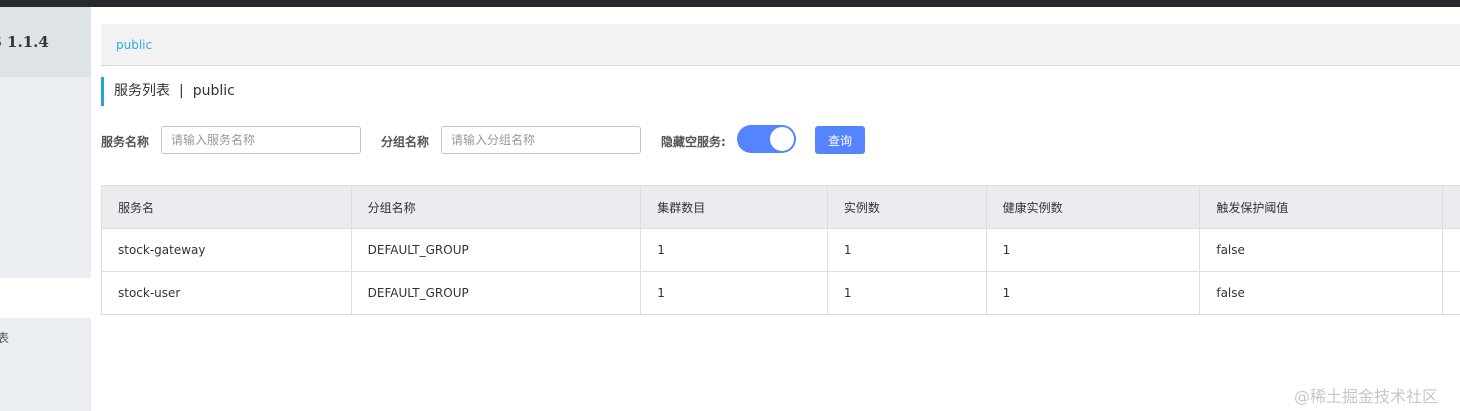 The height and width of the screenshot is (411, 1460). What do you see at coordinates (840, 140) in the screenshot?
I see `query-button: 查询` at bounding box center [840, 140].